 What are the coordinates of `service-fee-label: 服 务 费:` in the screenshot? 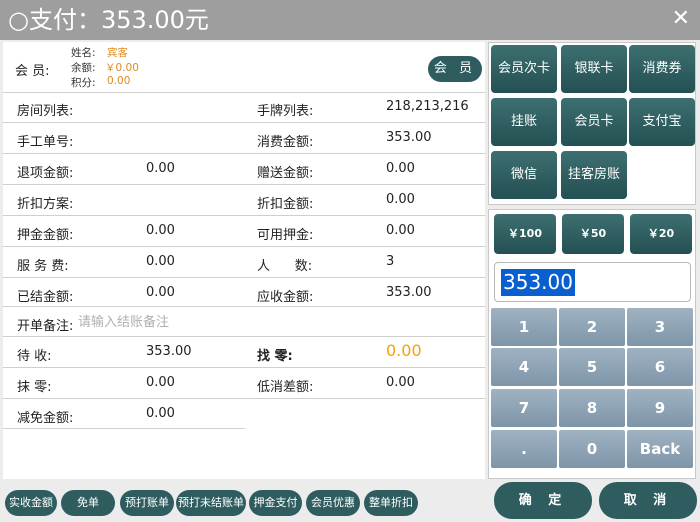 It's located at (43, 266).